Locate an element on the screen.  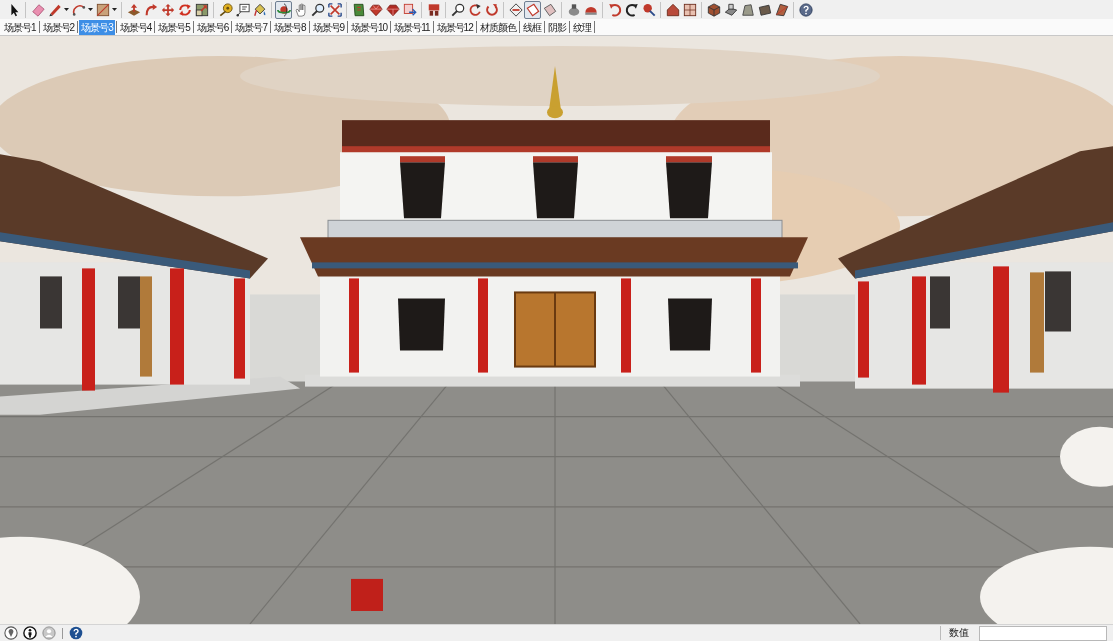
scene-tab: 线框 is located at coordinates (531, 27).